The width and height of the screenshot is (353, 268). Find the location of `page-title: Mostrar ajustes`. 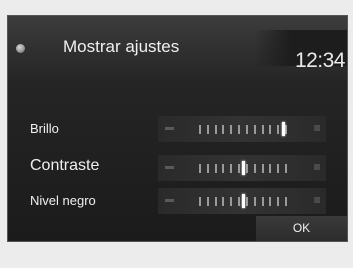

page-title: Mostrar ajustes is located at coordinates (121, 46).